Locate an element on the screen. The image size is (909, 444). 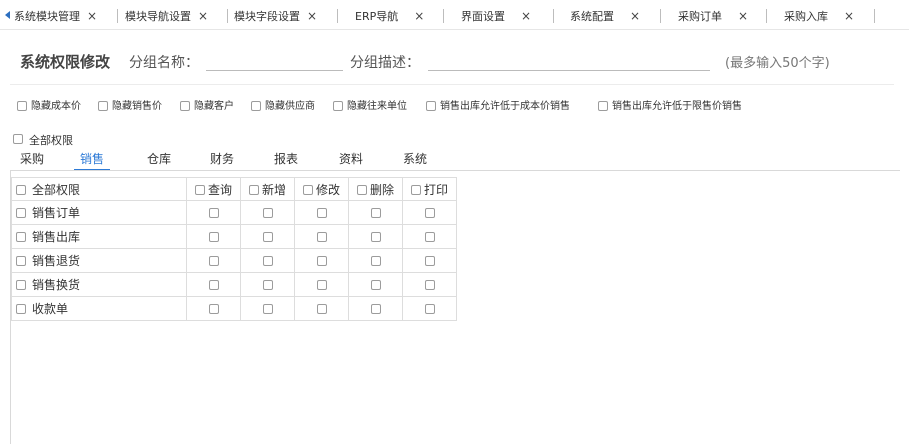
tab-erp-nav: ERP导航 × is located at coordinates (389, 16).